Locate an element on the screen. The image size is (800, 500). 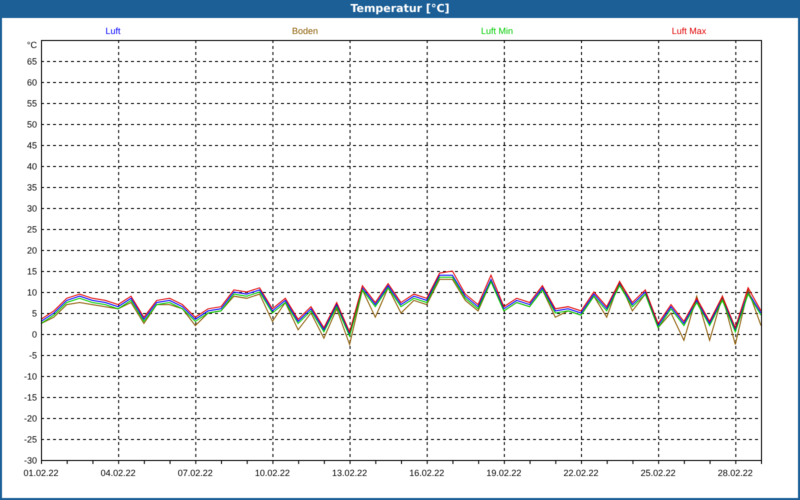
y-tick-label: -20 is located at coordinates (30, 419).